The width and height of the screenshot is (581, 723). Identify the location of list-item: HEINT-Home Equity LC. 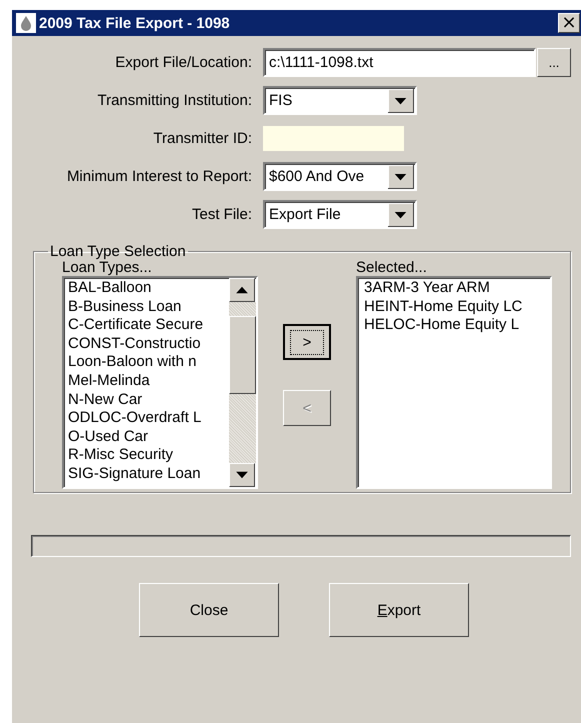
(455, 307).